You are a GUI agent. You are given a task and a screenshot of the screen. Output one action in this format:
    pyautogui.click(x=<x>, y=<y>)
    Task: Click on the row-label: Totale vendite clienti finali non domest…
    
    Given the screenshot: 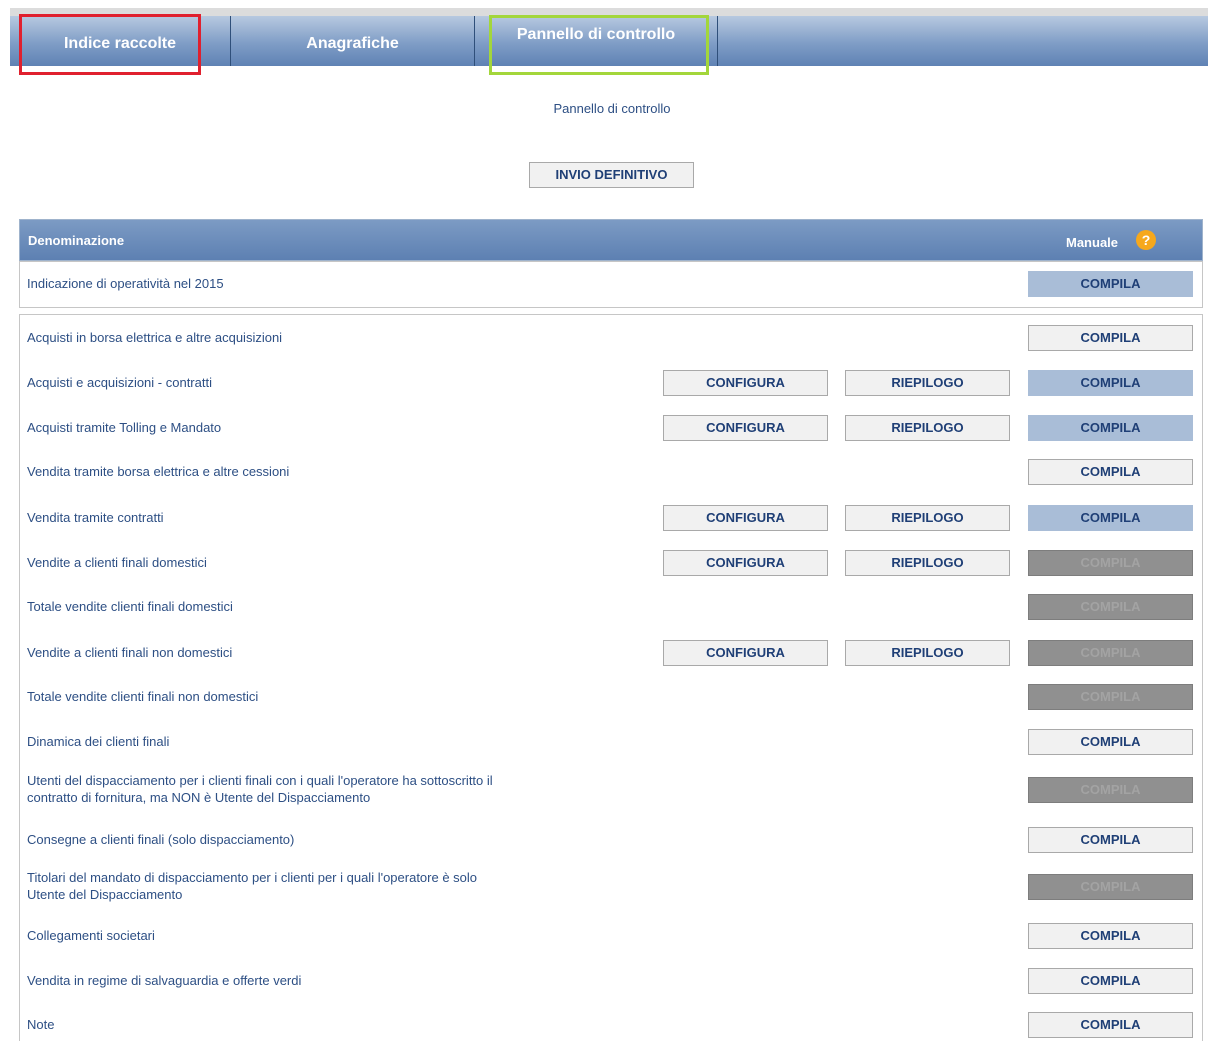 What is the action you would take?
    pyautogui.click(x=143, y=696)
    